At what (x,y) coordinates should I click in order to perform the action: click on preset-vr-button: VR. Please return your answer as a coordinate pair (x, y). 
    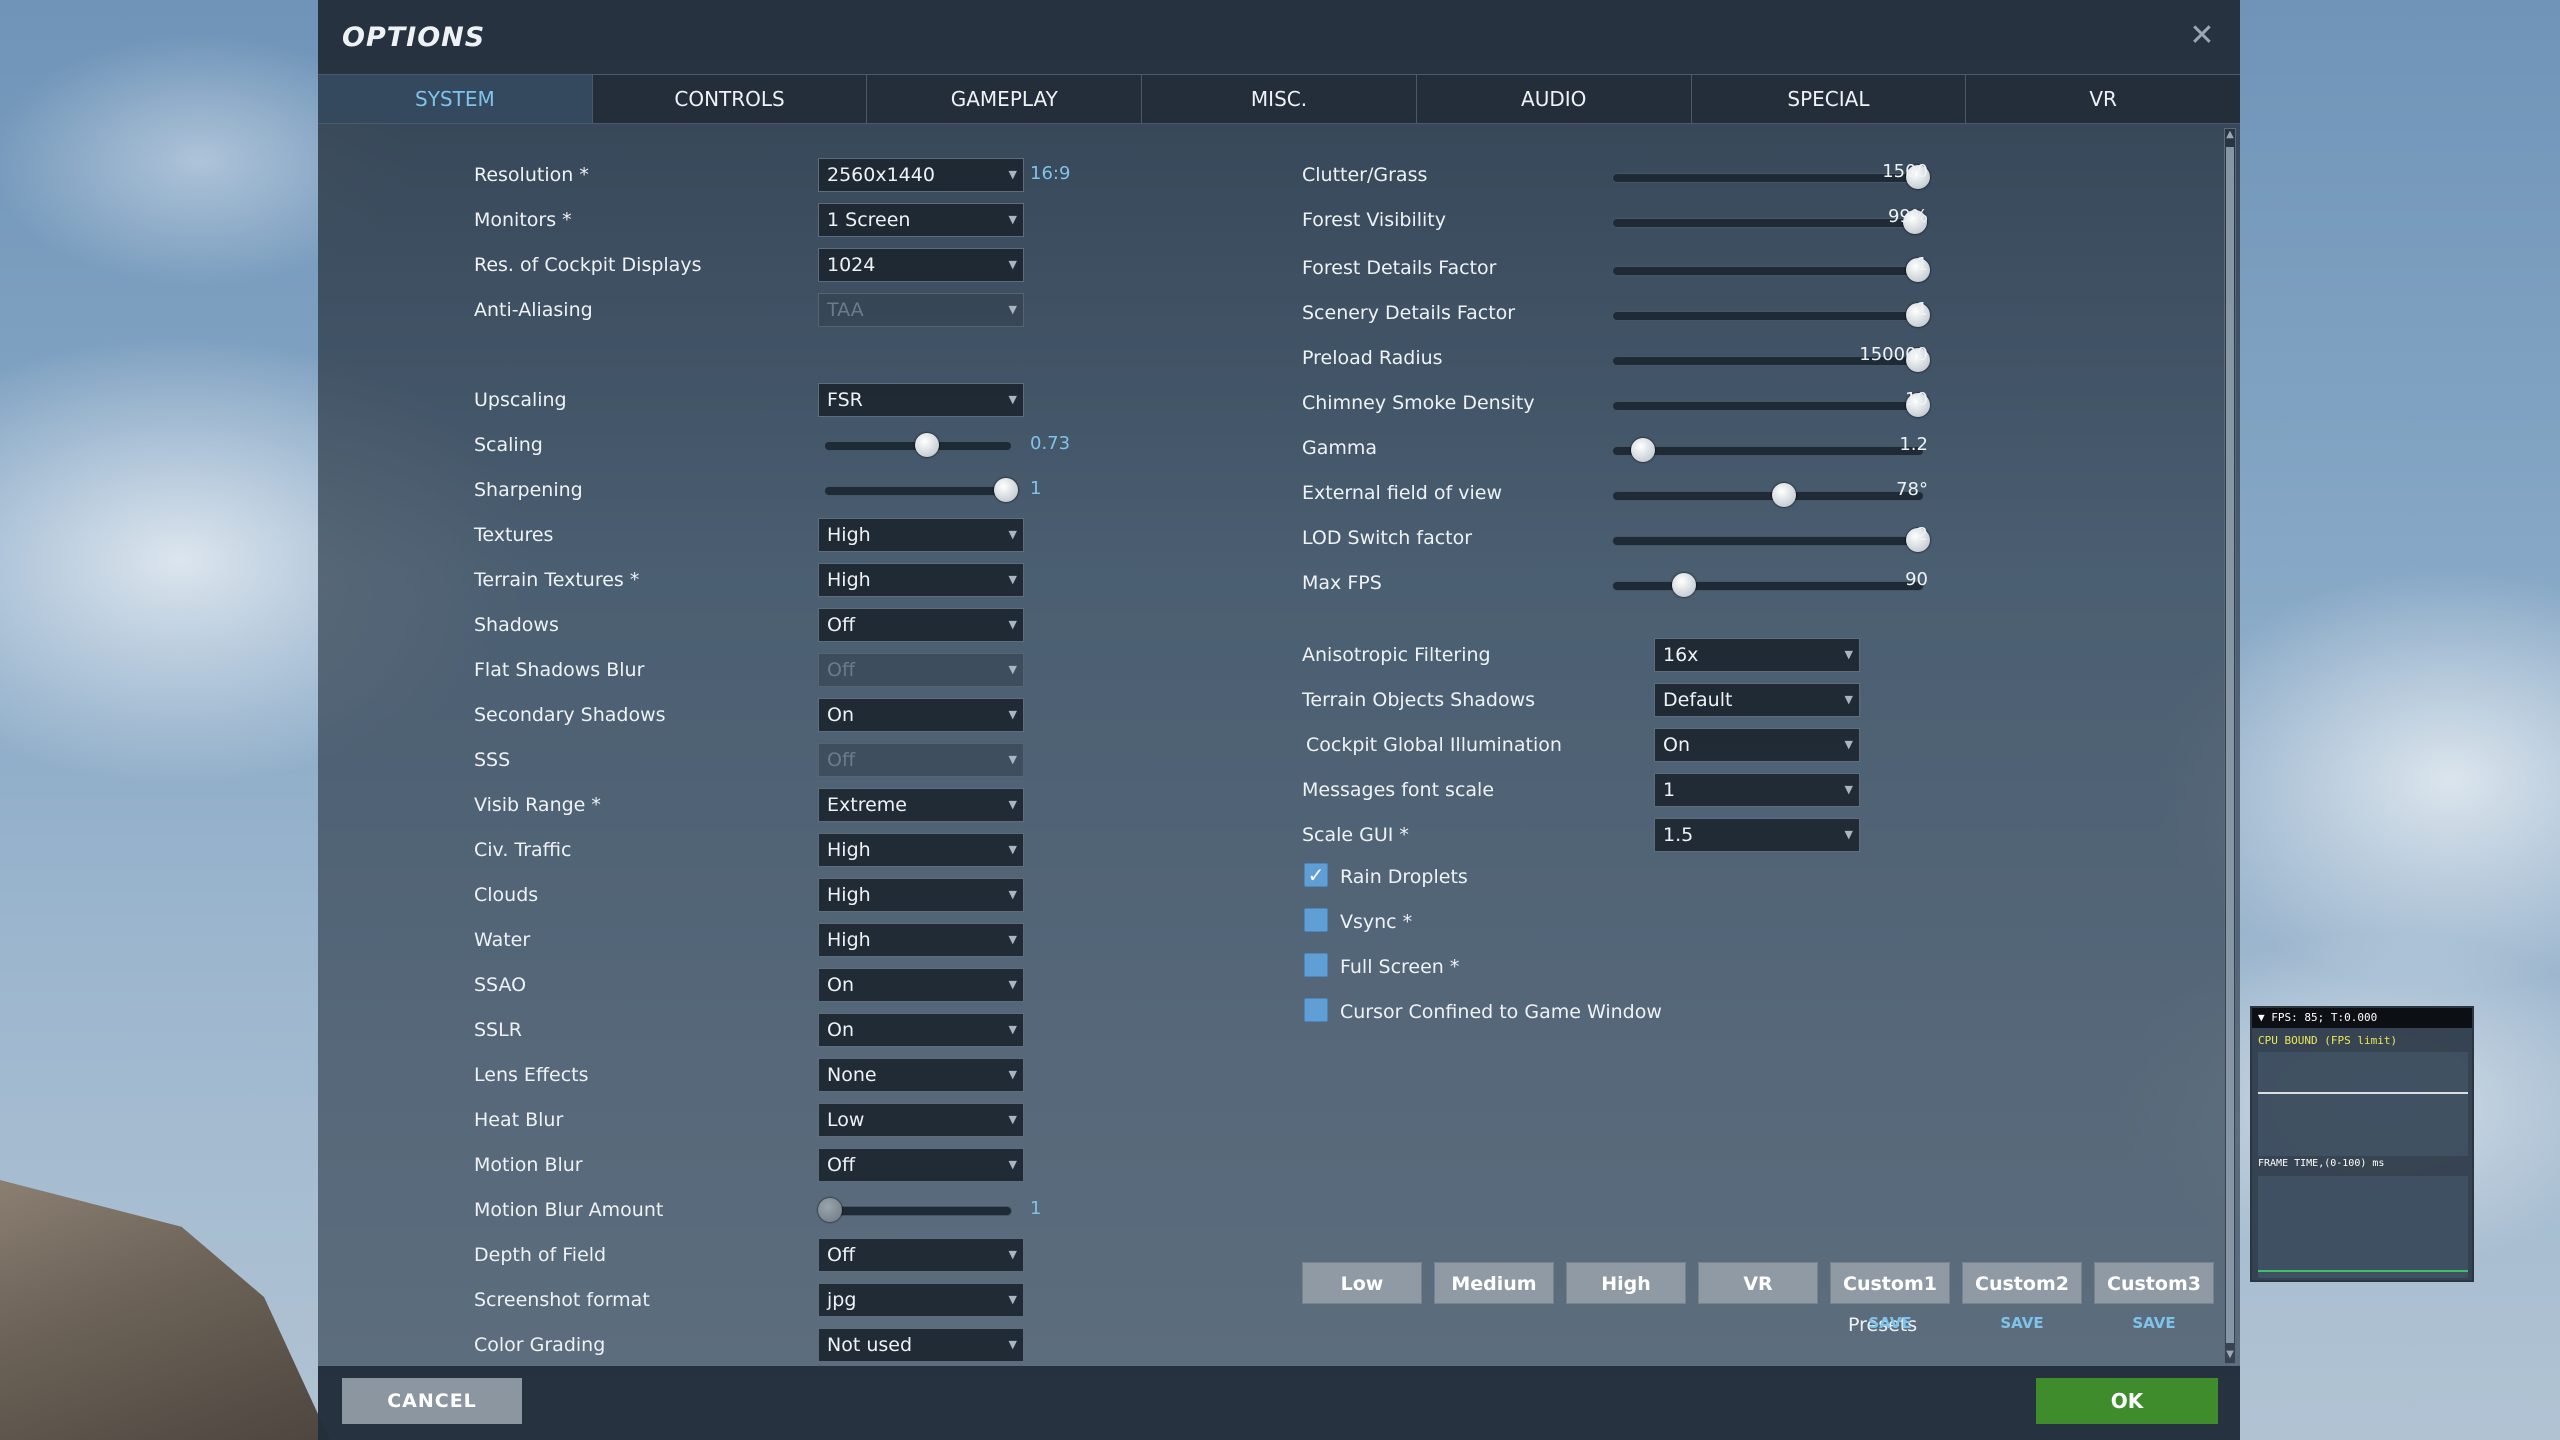
    Looking at the image, I should click on (1758, 1283).